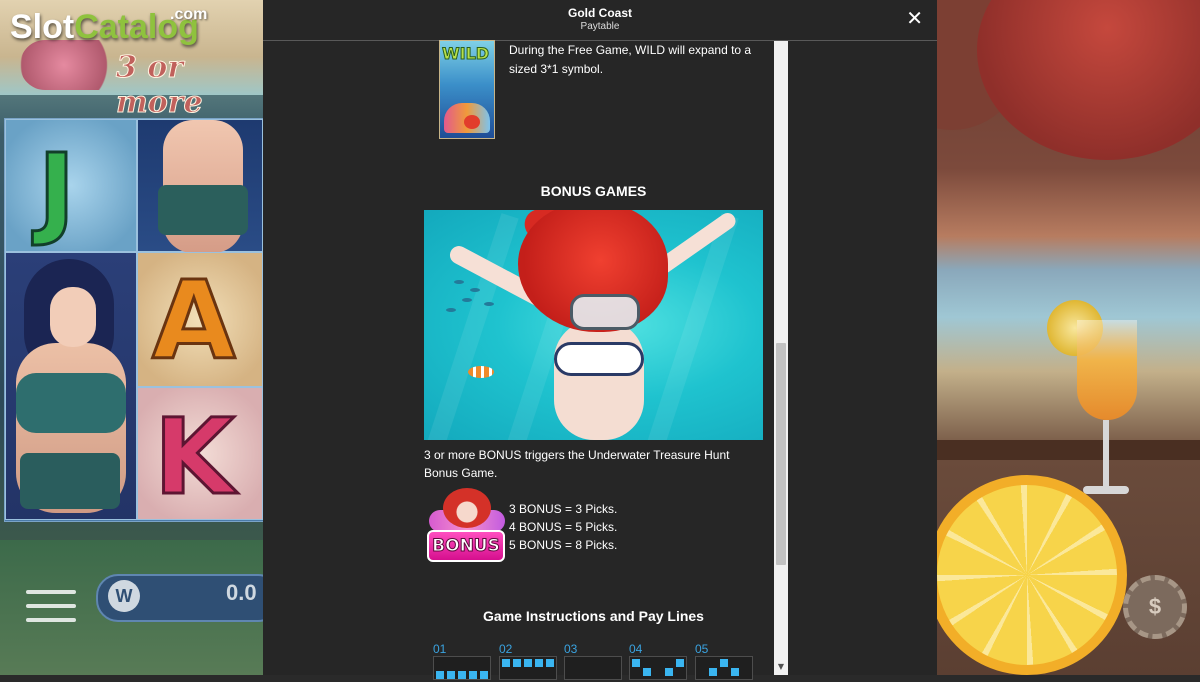 Image resolution: width=1200 pixels, height=682 pixels. I want to click on bonus-symbol-label: BONUS, so click(466, 546).